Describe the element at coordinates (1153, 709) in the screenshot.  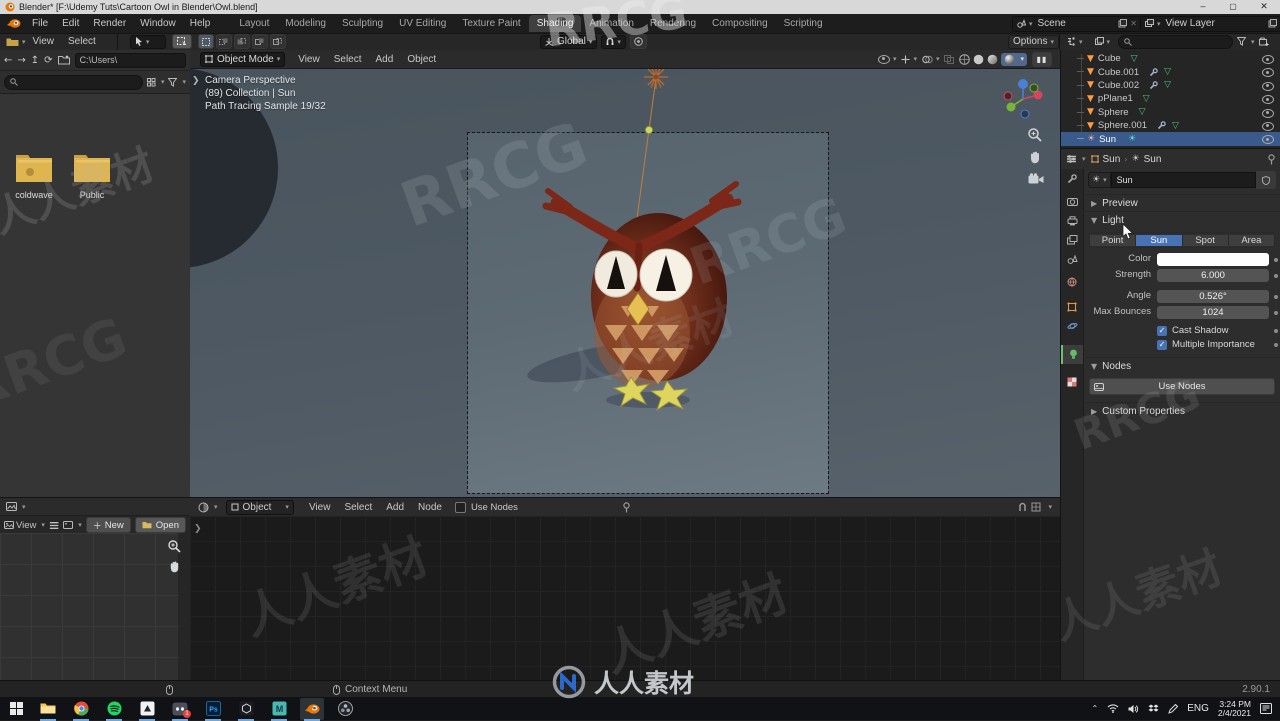
I see `dropbox-icon` at that location.